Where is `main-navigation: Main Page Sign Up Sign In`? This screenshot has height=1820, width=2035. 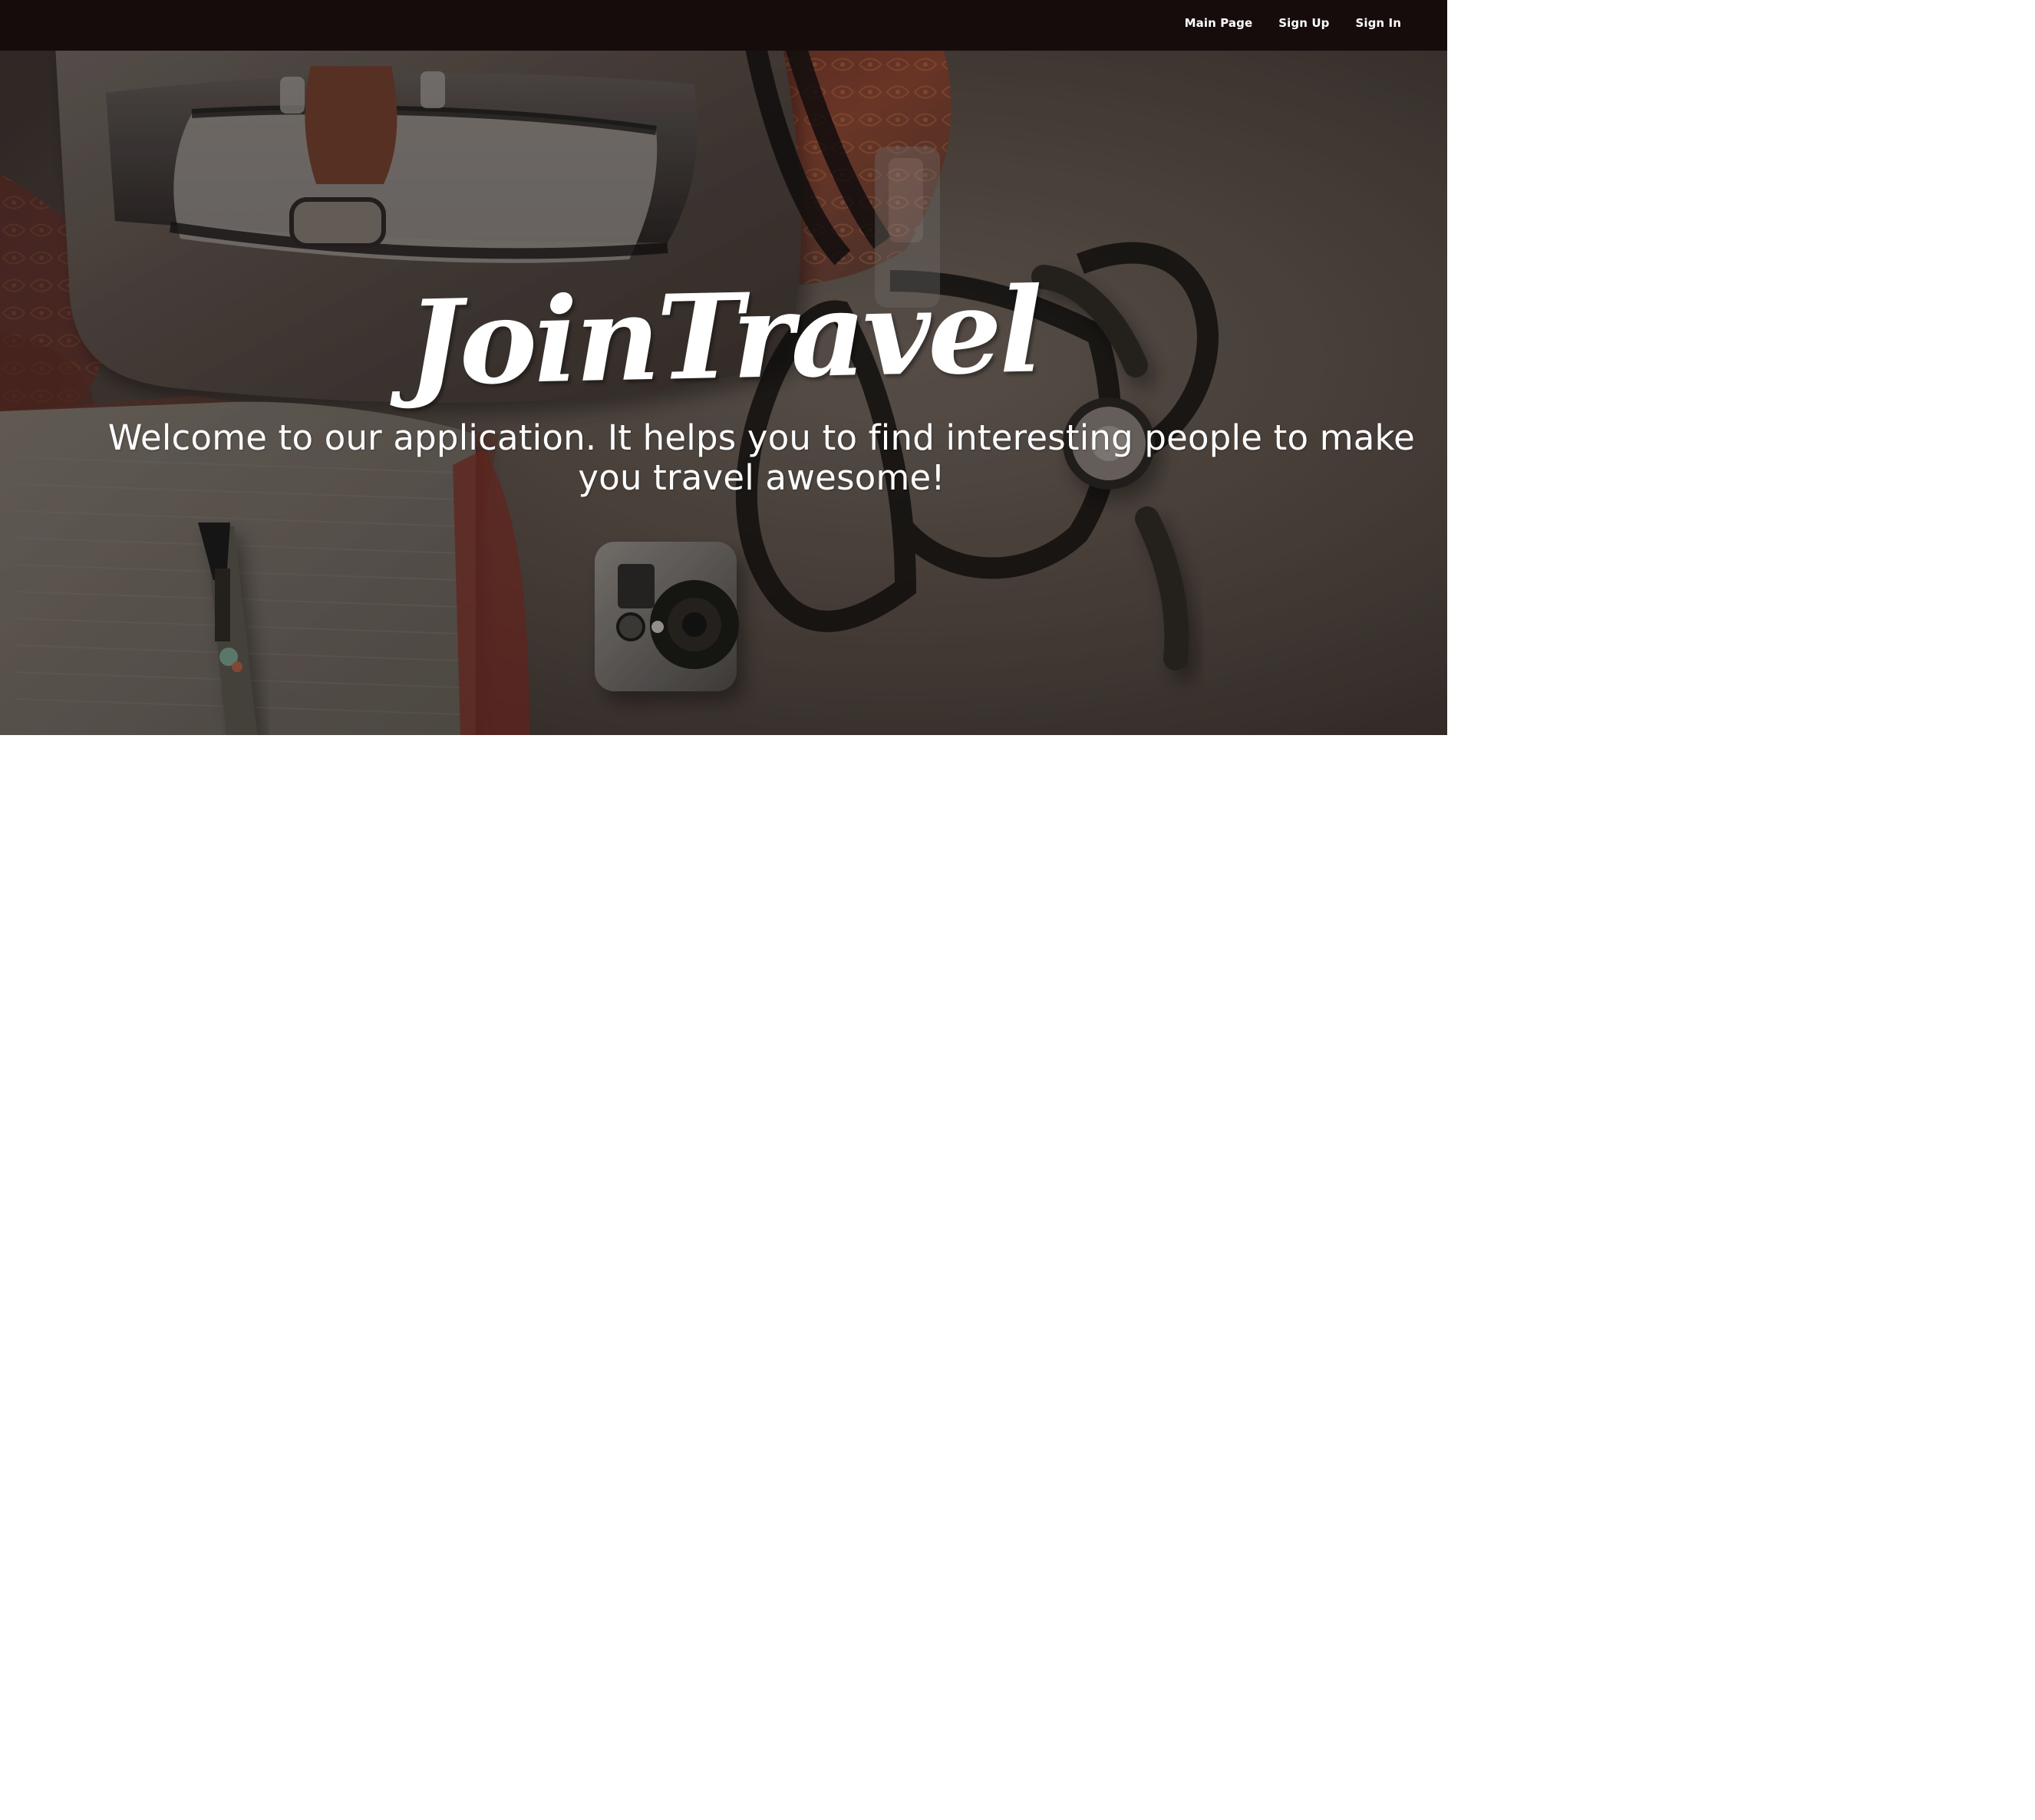 main-navigation: Main Page Sign Up Sign In is located at coordinates (1293, 23).